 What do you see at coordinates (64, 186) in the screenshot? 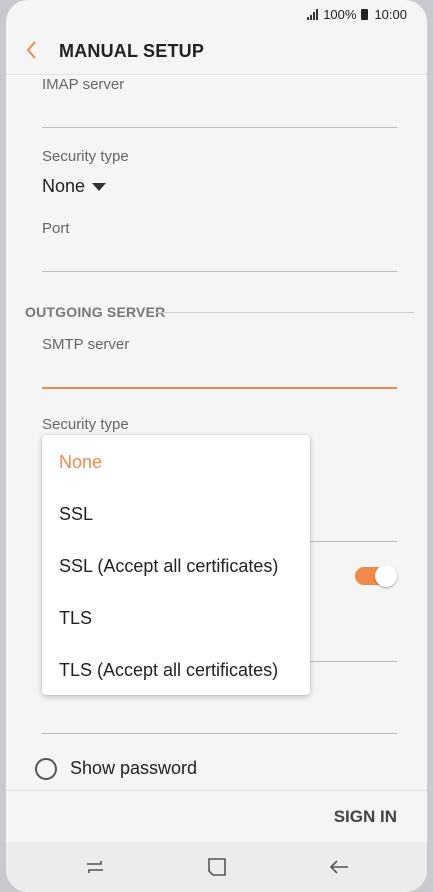
I see `incoming-security-value: None` at bounding box center [64, 186].